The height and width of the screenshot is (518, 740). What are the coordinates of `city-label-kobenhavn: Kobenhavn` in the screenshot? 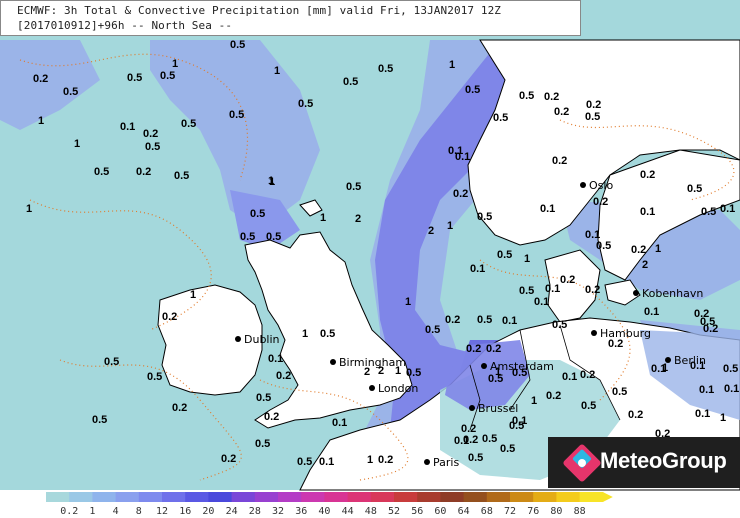 It's located at (672, 293).